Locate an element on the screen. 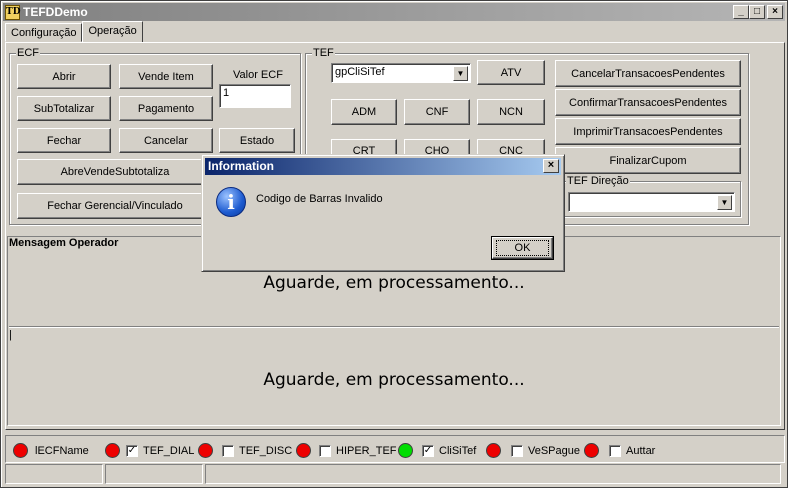 The image size is (796, 492). tab-strip: Configuração Operação is located at coordinates (74, 32).